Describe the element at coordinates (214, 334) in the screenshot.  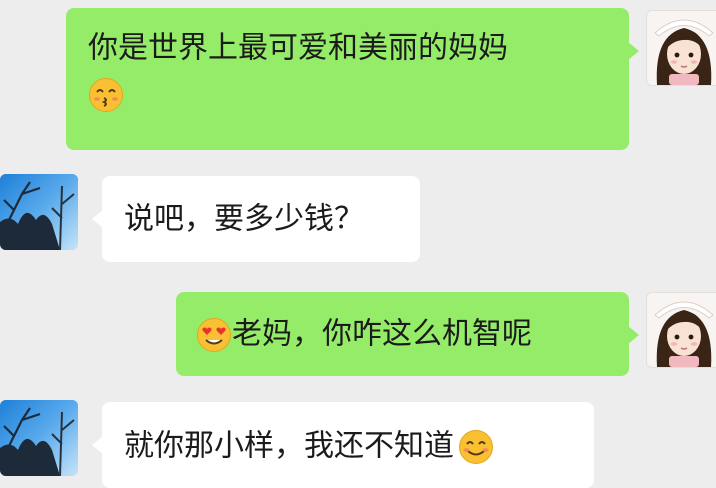
I see `heart-eyes-emoji` at that location.